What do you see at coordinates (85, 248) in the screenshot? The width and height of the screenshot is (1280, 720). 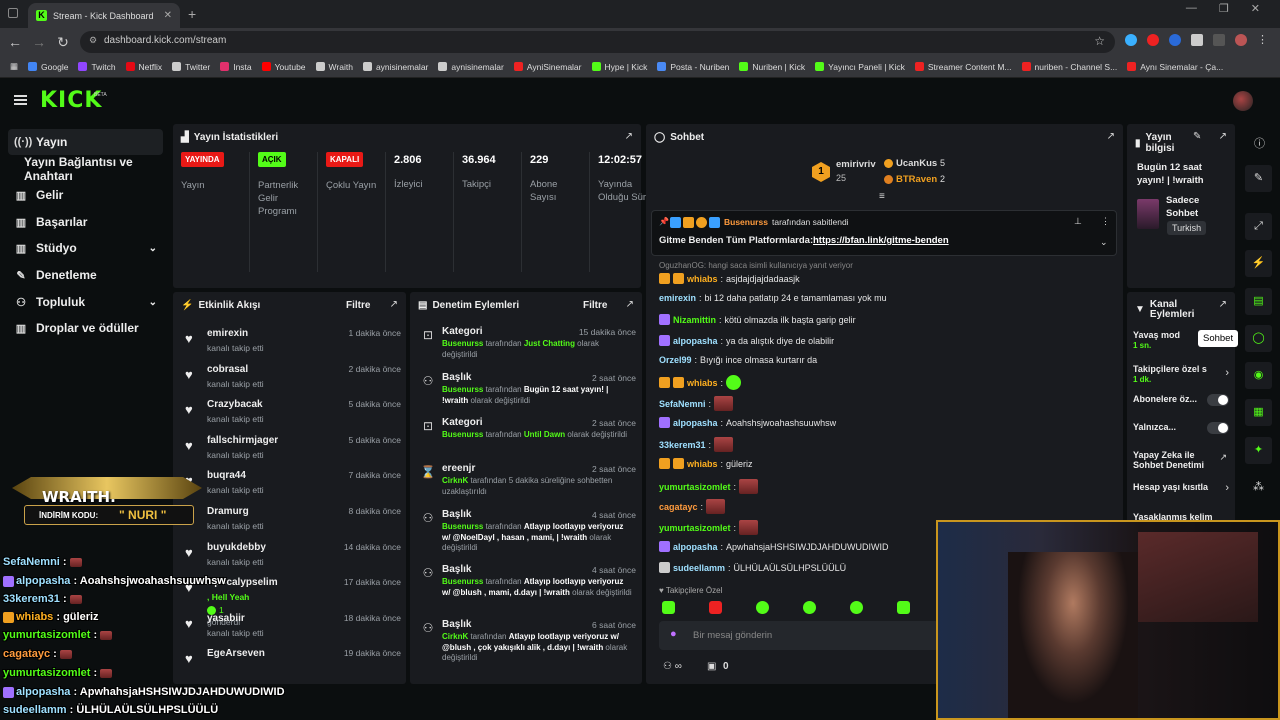 I see `sidebar-item: ▥ Stüdyo ⌄` at bounding box center [85, 248].